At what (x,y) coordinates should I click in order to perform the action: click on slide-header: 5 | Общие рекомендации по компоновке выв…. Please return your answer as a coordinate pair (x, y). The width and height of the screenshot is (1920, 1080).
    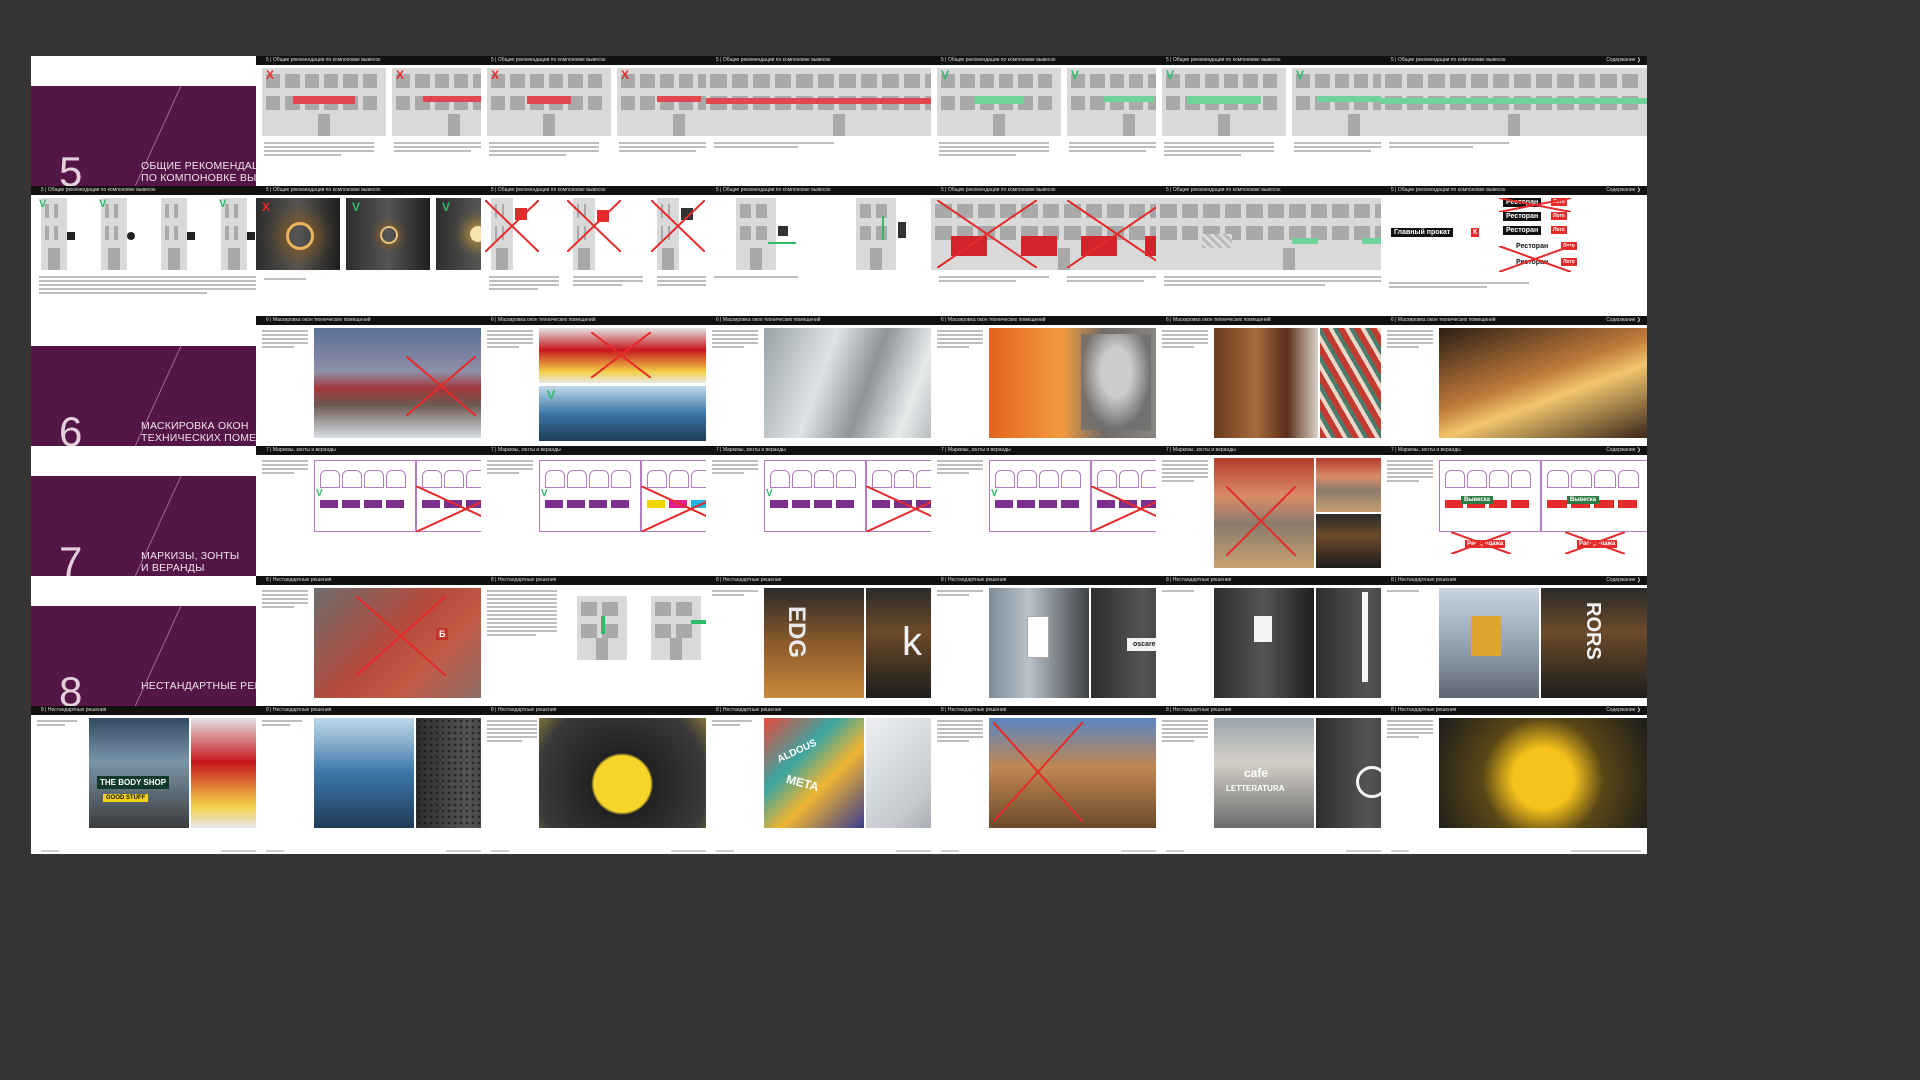
    Looking at the image, I should click on (1514, 190).